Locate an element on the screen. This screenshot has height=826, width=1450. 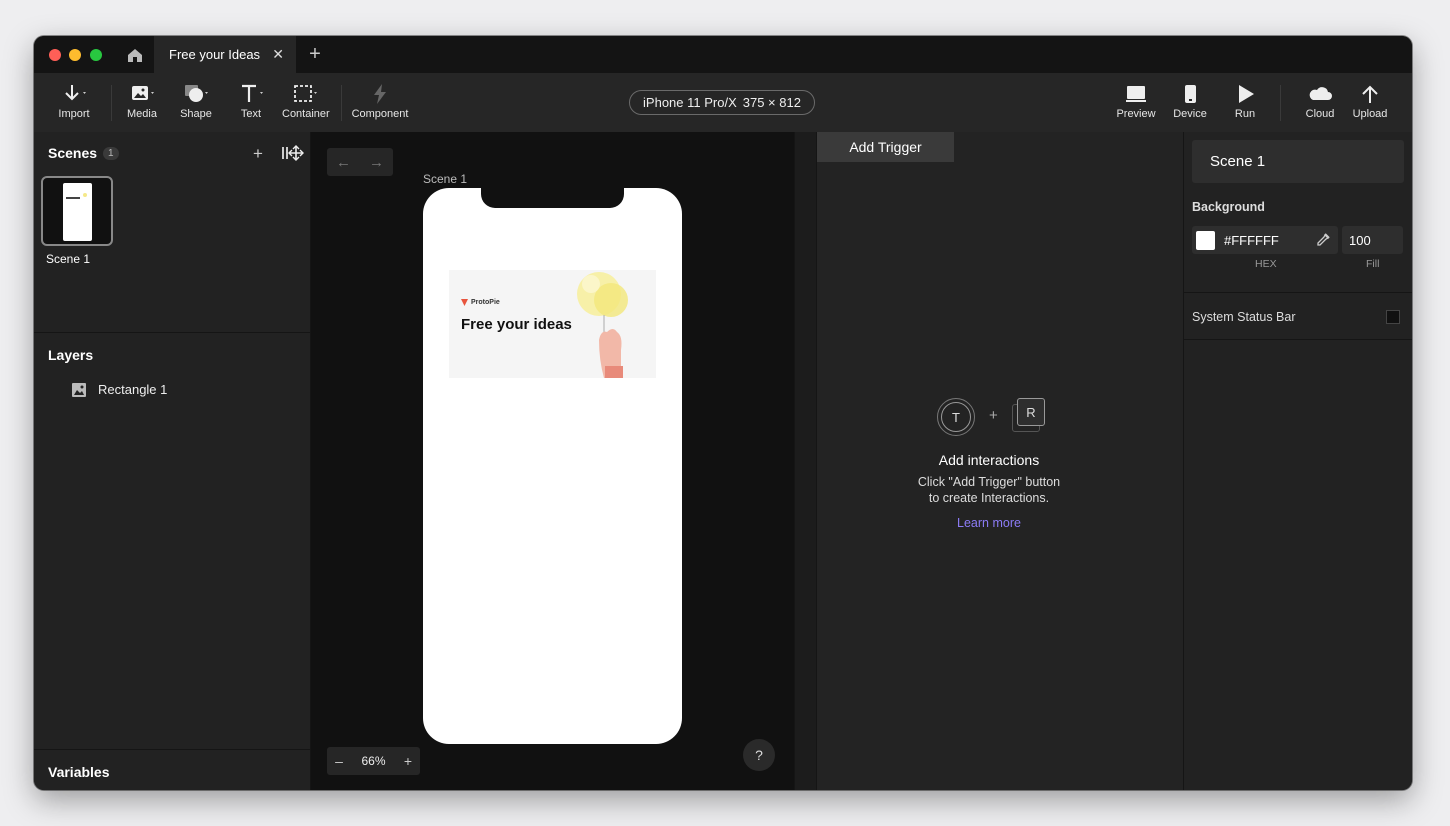
zoom-level: 66% is located at coordinates (373, 761).